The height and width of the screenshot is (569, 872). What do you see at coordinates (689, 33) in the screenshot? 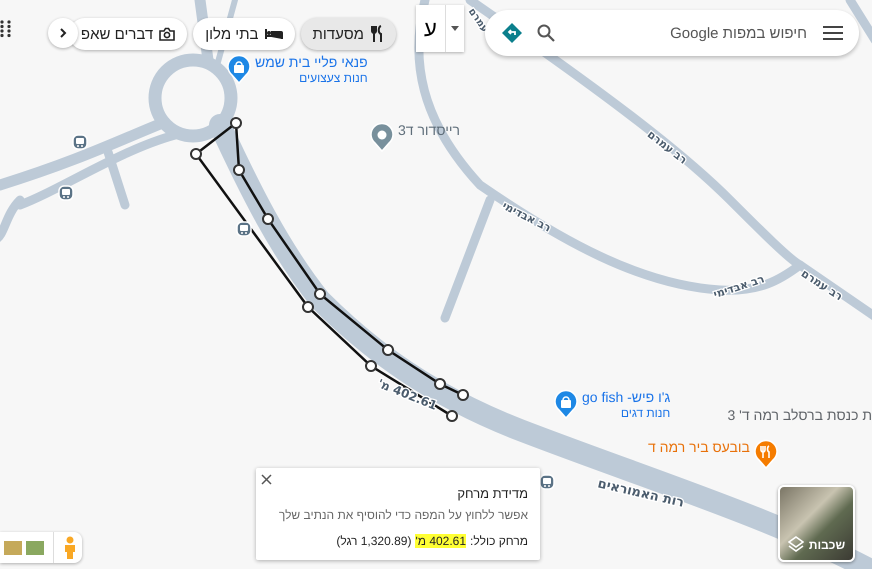
I see `search-input: חיפוש במפות Google` at bounding box center [689, 33].